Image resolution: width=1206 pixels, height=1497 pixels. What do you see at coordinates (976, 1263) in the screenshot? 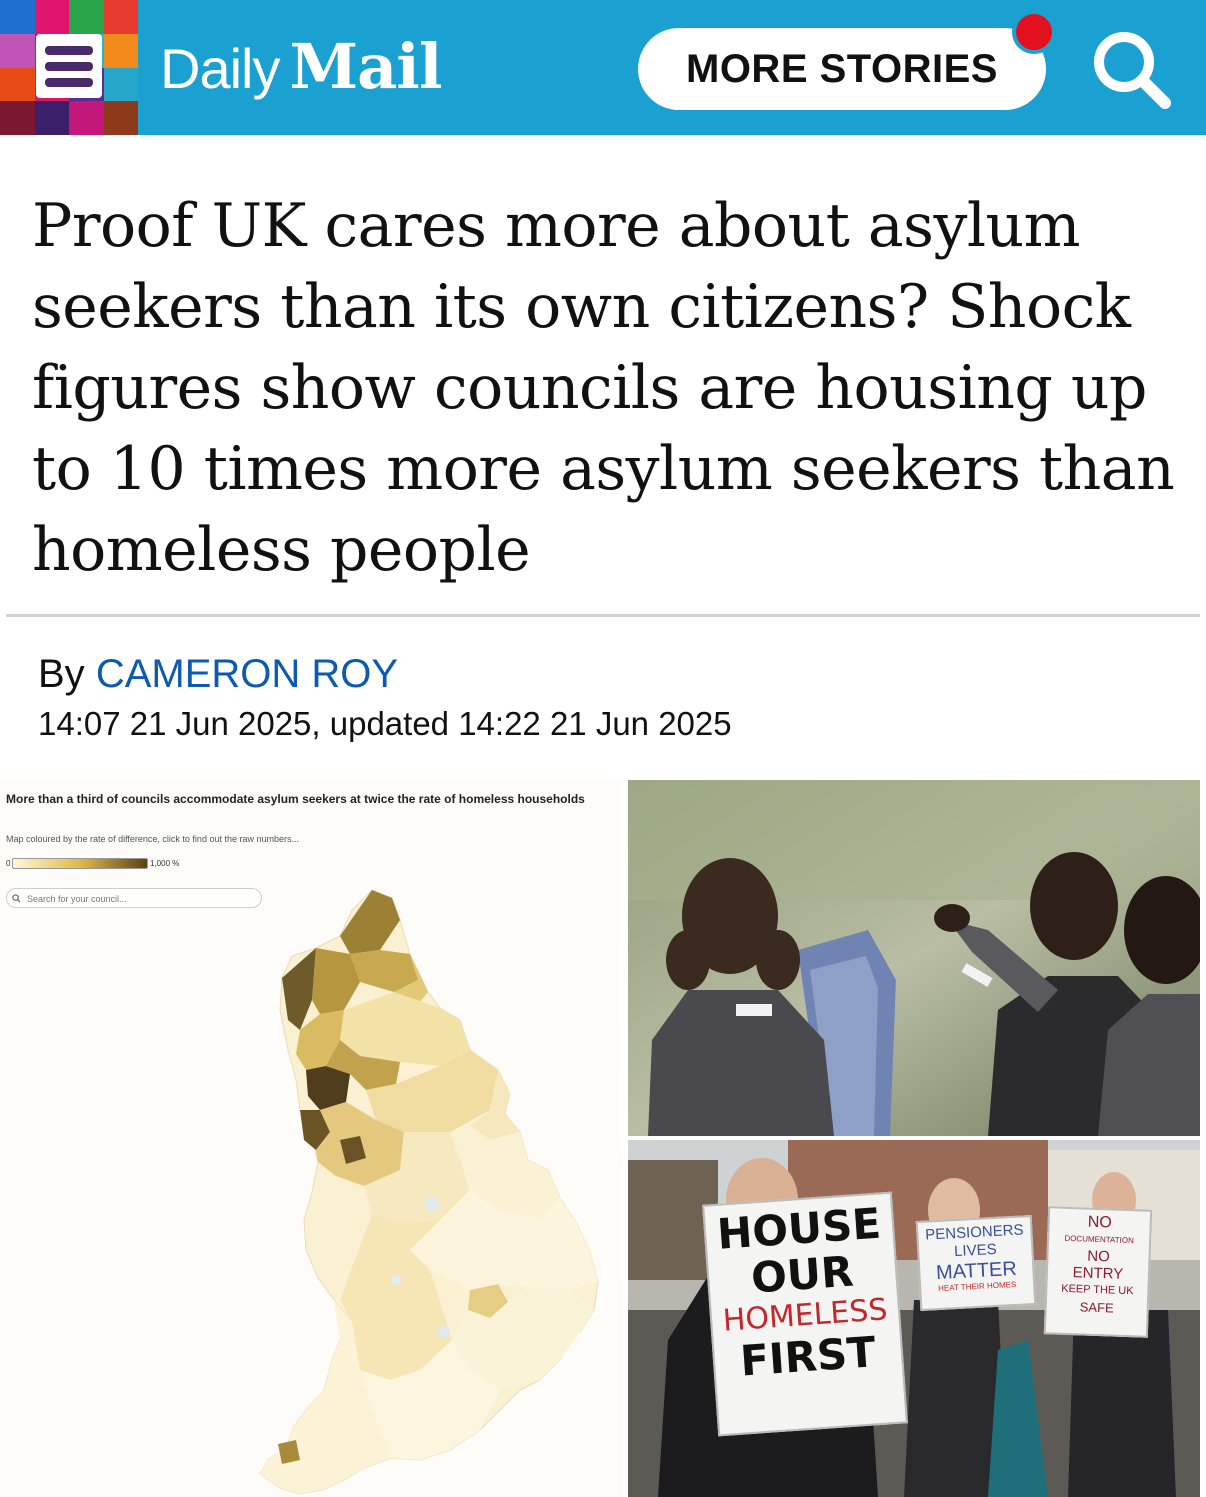
I see `protest-sign-pensioners: PENSIONERS LIVES MATTER HEAT THEIR HOMES` at bounding box center [976, 1263].